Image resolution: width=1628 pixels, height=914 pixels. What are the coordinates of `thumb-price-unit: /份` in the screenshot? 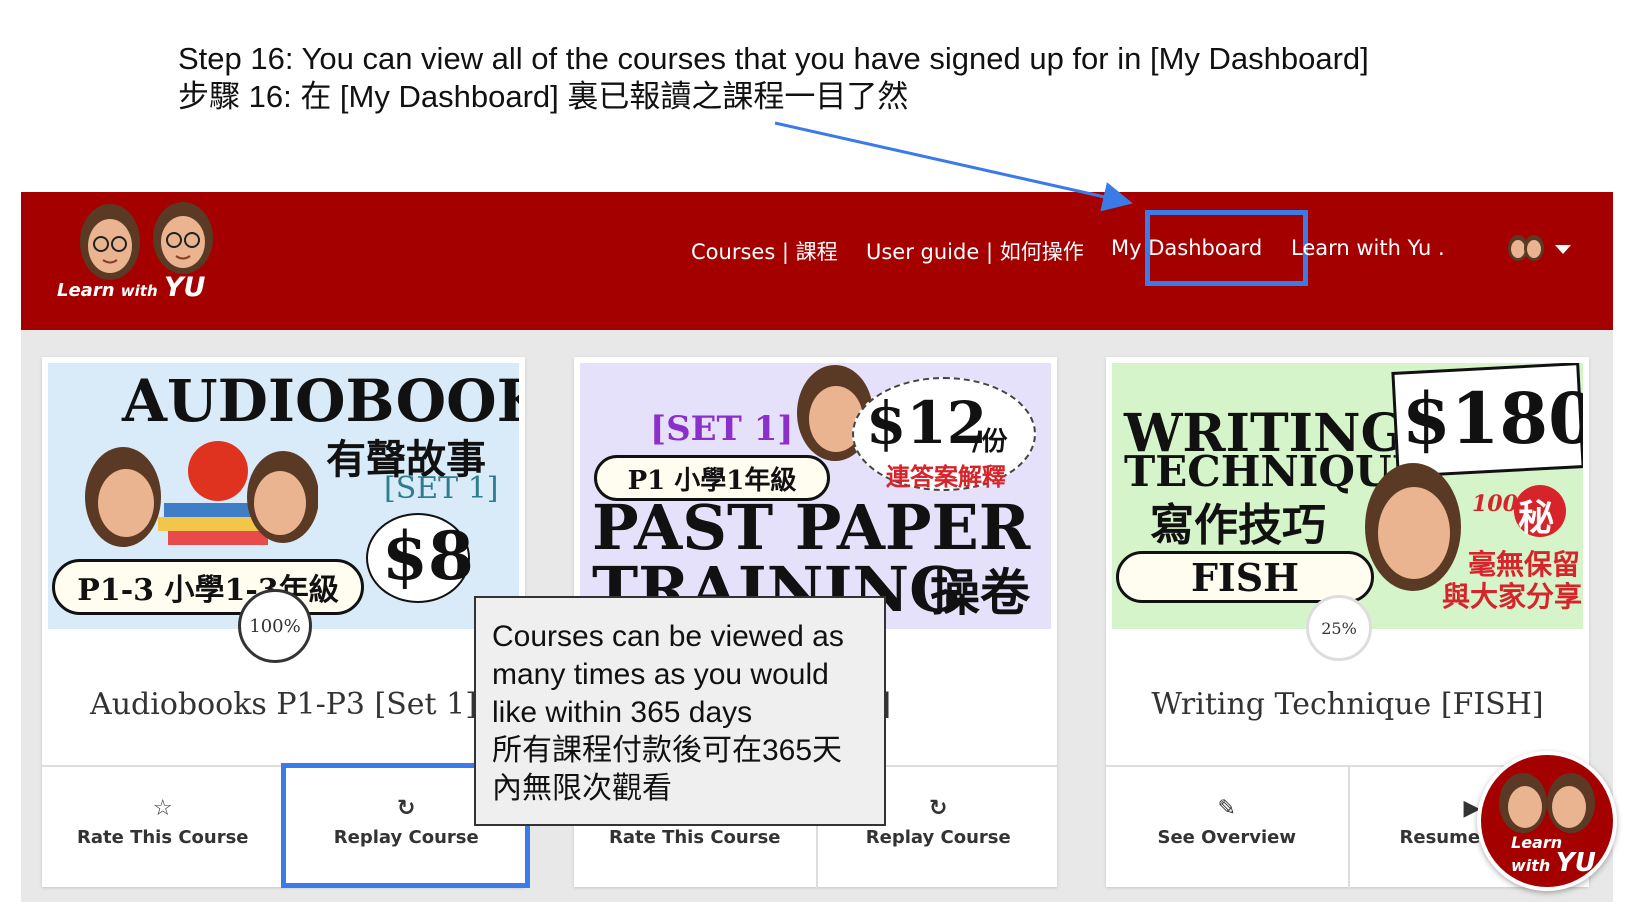 It's located at (990, 442).